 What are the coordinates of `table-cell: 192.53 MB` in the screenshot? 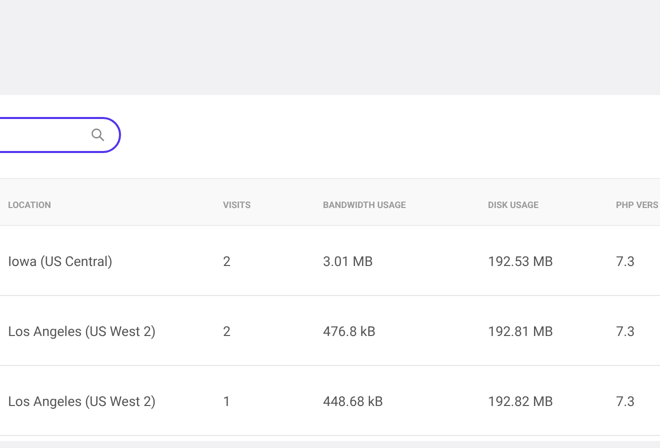 It's located at (521, 262).